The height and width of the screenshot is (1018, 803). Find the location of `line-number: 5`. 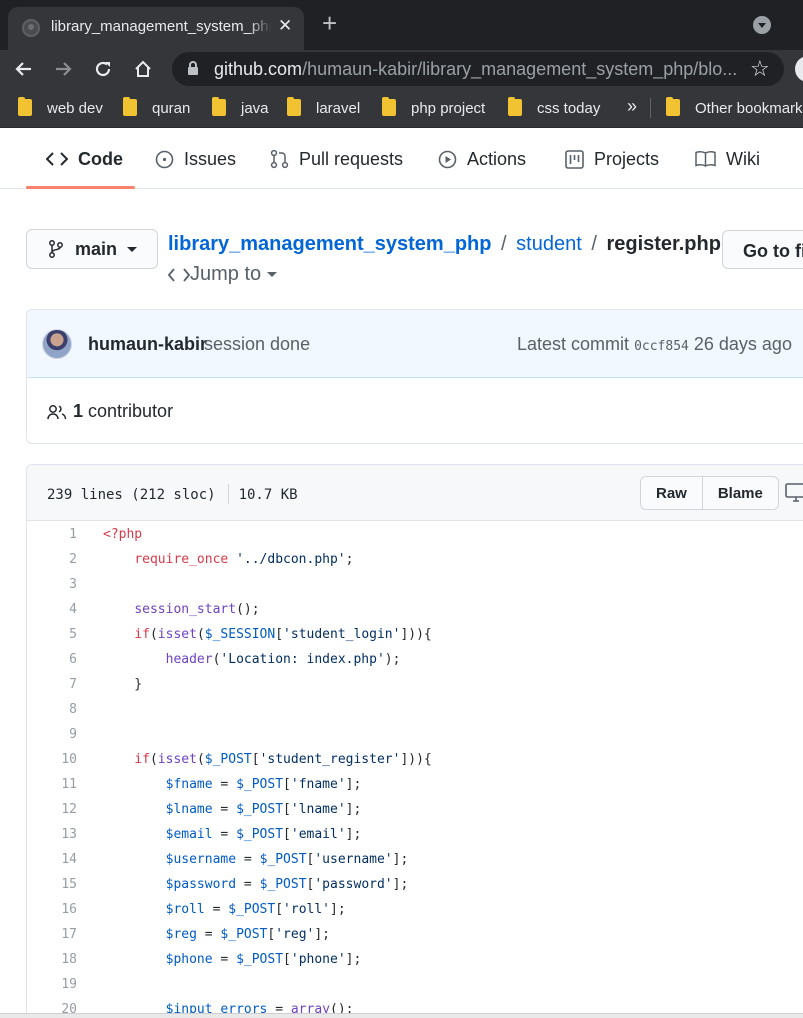

line-number: 5 is located at coordinates (52, 634).